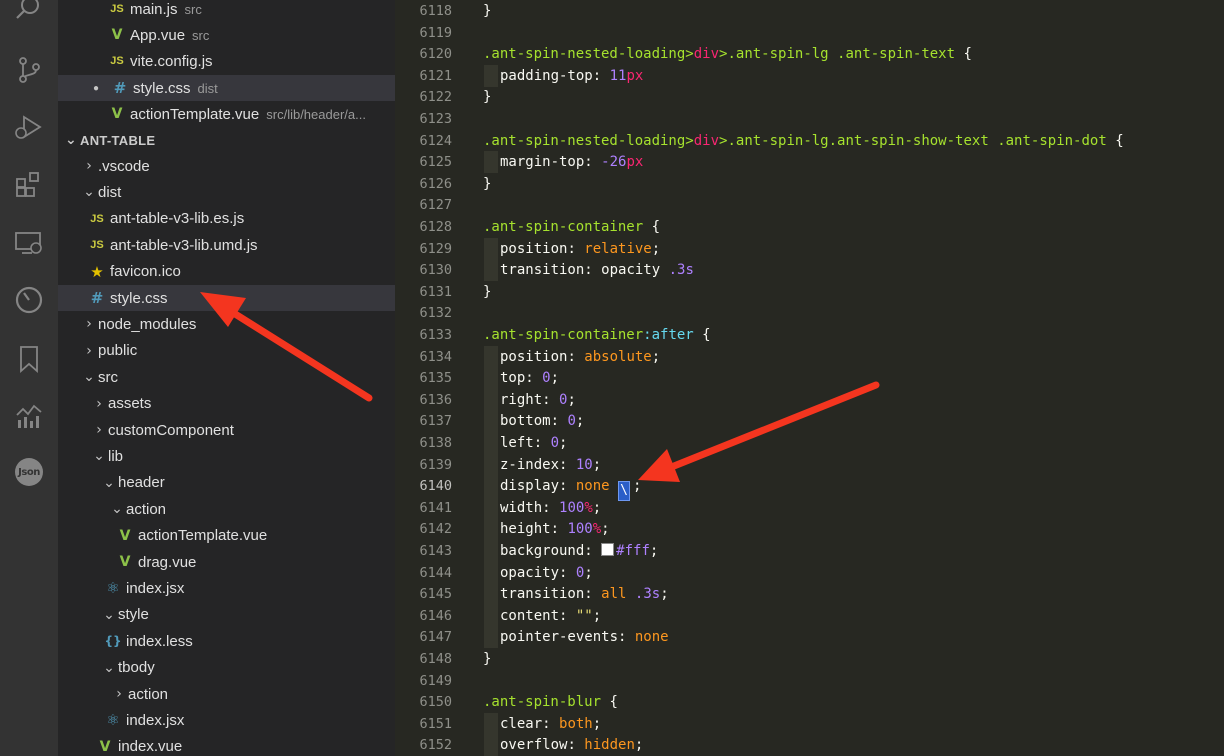  Describe the element at coordinates (551, 615) in the screenshot. I see `code-text: content: "";` at that location.